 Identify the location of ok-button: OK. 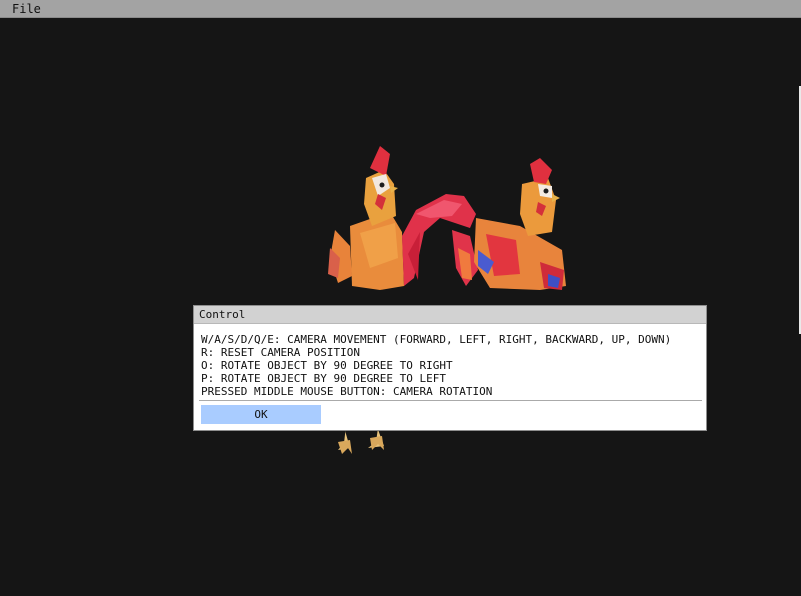
(261, 414).